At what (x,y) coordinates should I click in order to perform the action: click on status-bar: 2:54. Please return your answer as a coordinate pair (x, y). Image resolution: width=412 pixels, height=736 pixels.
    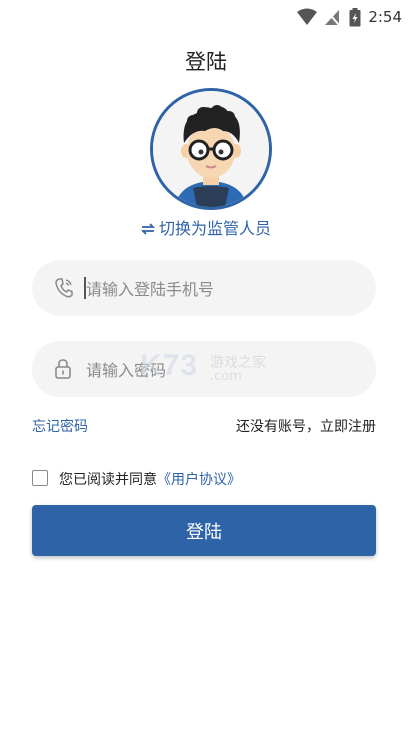
    Looking at the image, I should click on (206, 17).